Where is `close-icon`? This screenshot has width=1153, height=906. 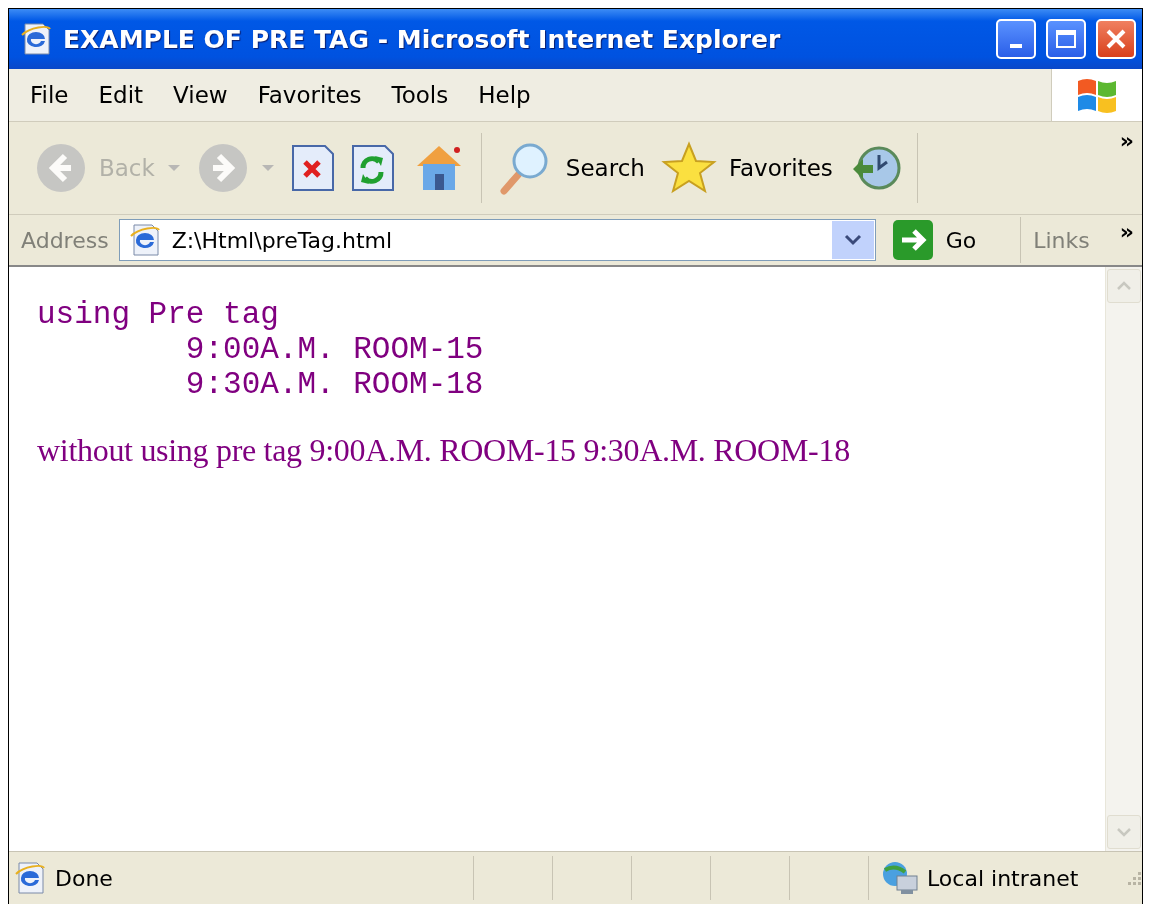
close-icon is located at coordinates (1116, 39).